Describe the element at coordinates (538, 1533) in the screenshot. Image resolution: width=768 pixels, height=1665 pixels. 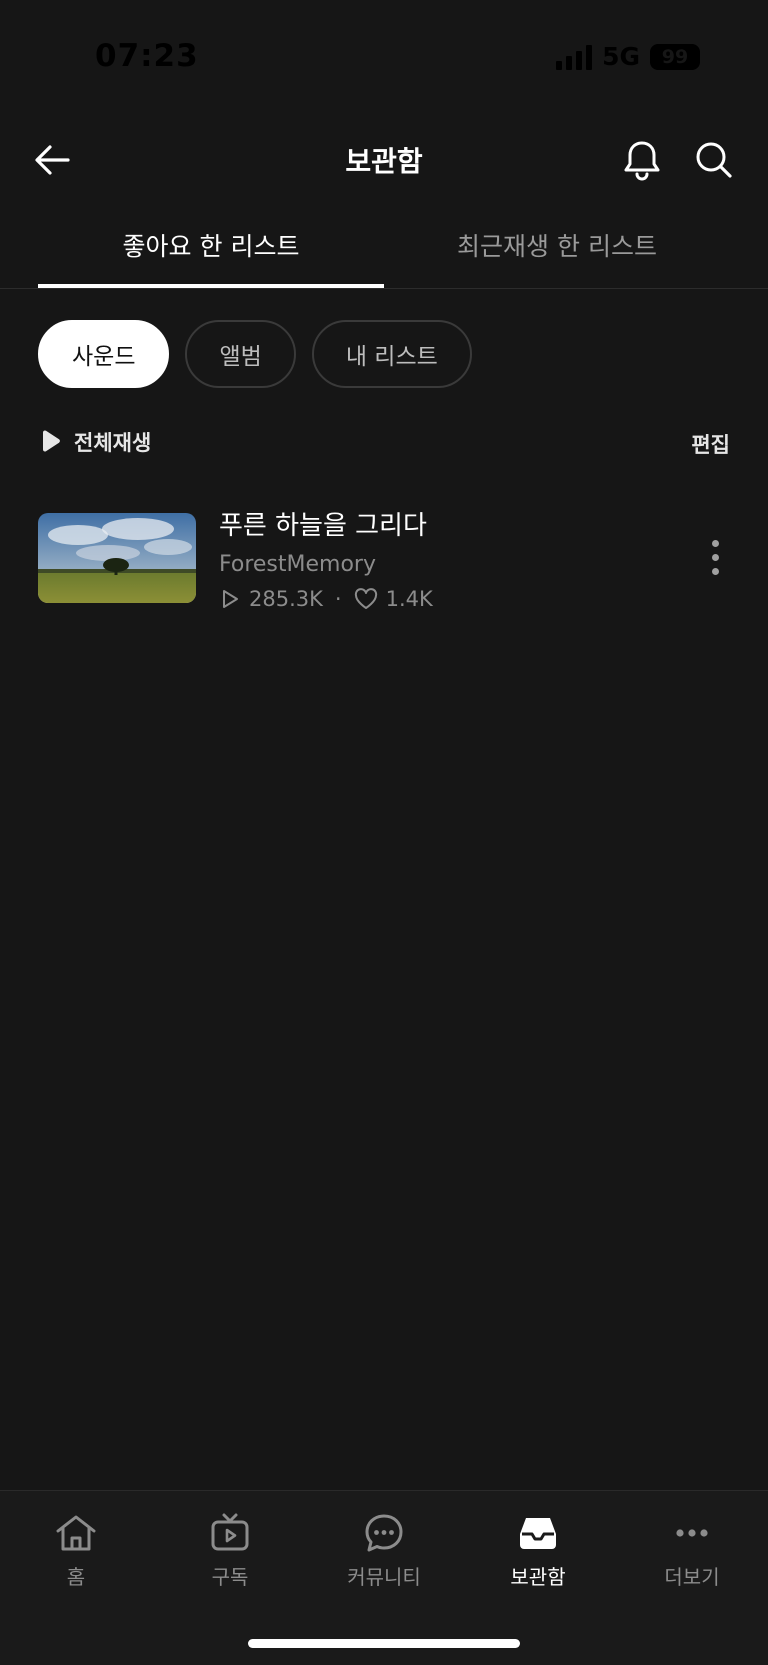
I see `inbox-icon` at that location.